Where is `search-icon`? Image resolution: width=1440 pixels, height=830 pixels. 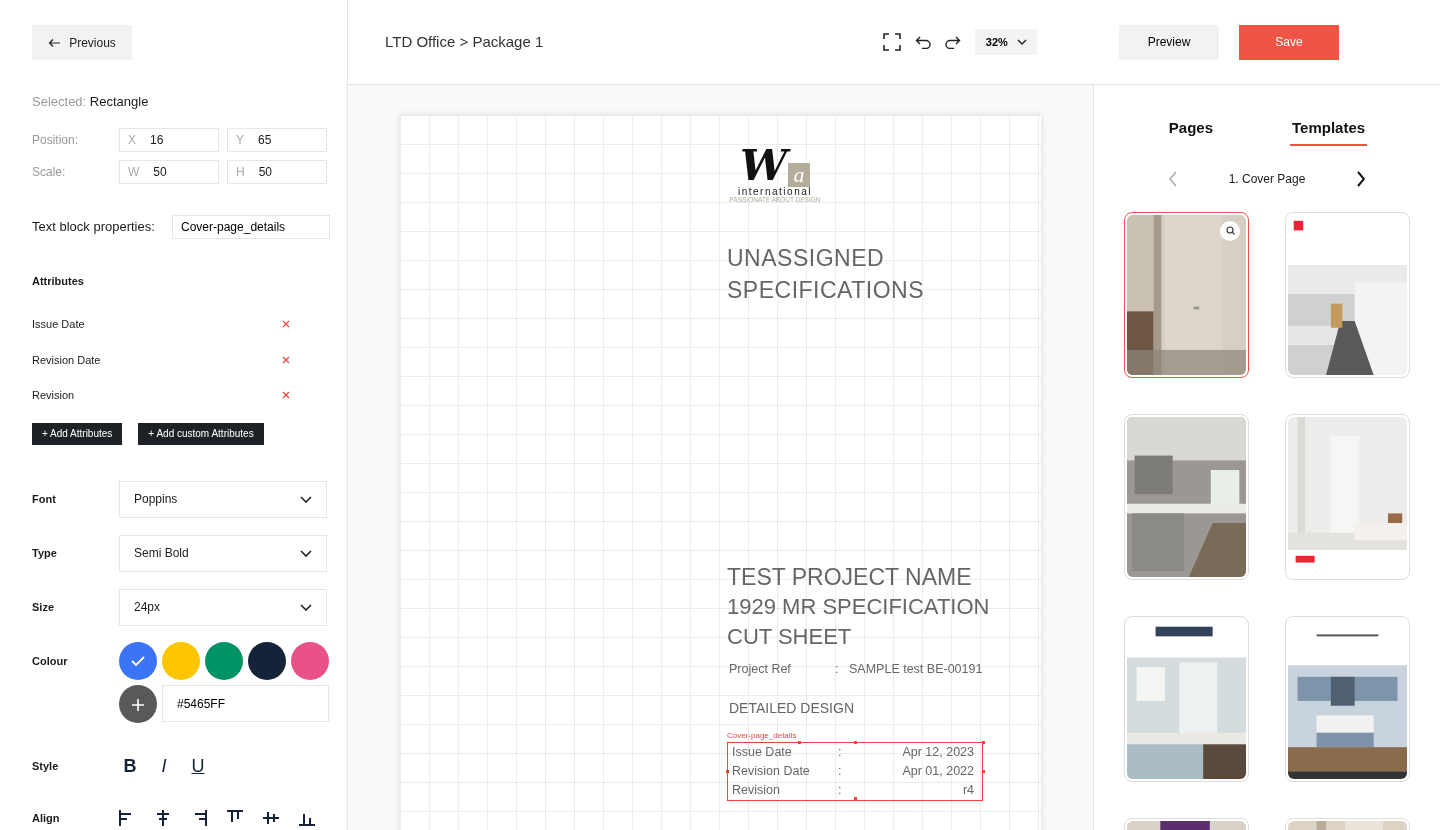 search-icon is located at coordinates (1230, 230).